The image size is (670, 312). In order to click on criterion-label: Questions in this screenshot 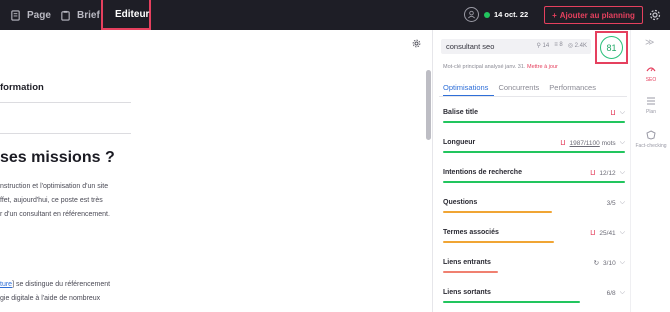, I will do `click(460, 202)`.